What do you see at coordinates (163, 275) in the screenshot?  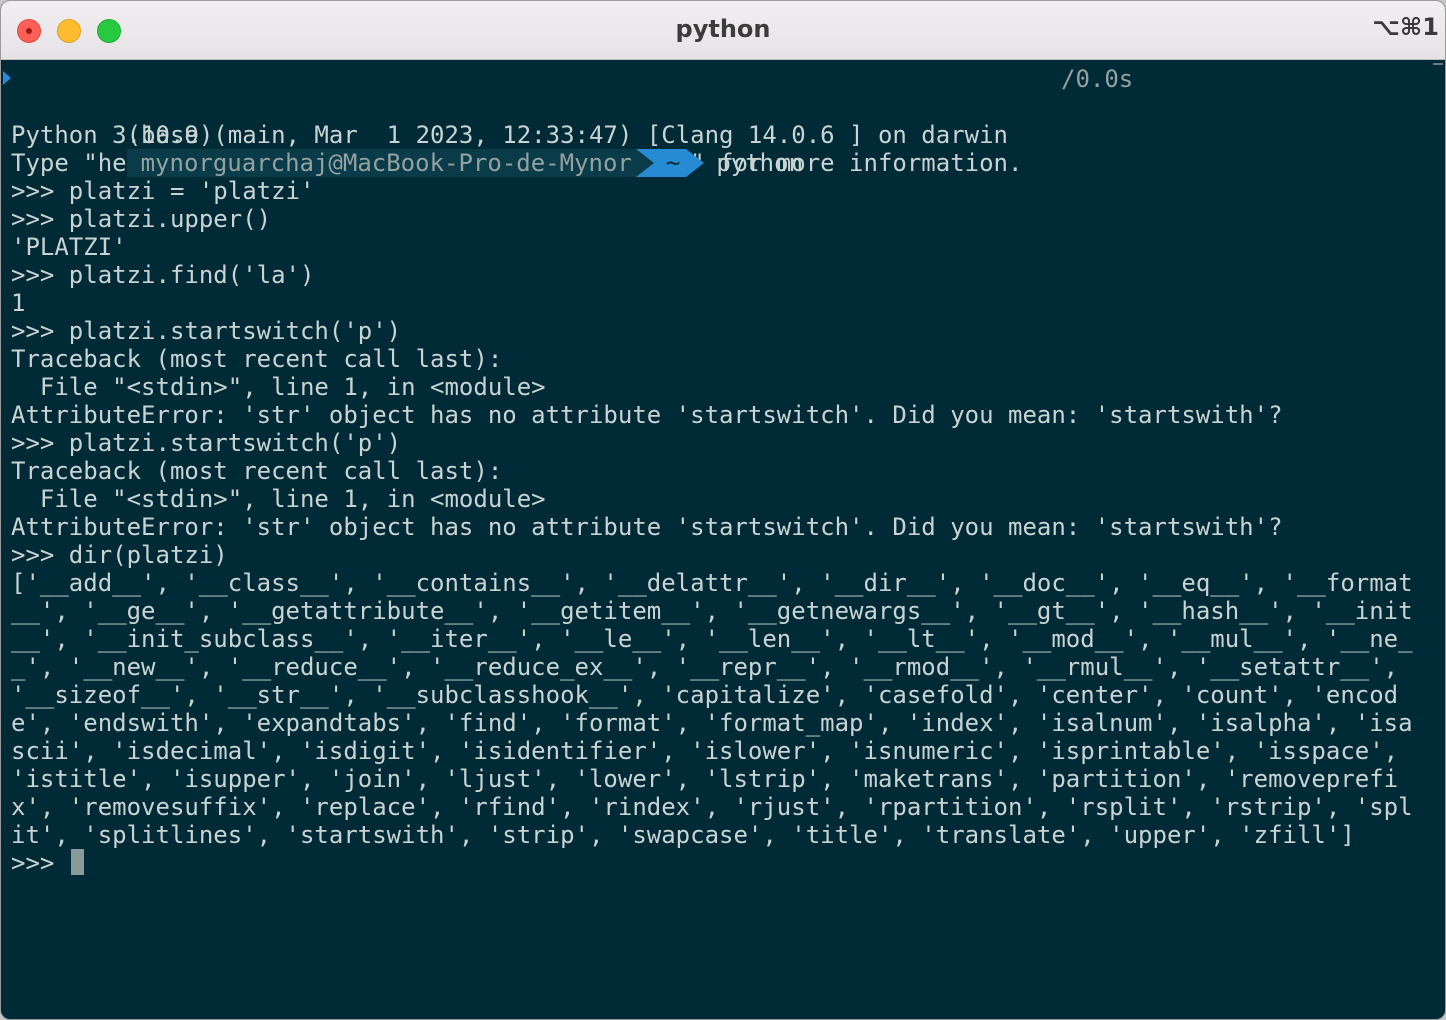 I see `output-line: >>> platzi.find('la')` at bounding box center [163, 275].